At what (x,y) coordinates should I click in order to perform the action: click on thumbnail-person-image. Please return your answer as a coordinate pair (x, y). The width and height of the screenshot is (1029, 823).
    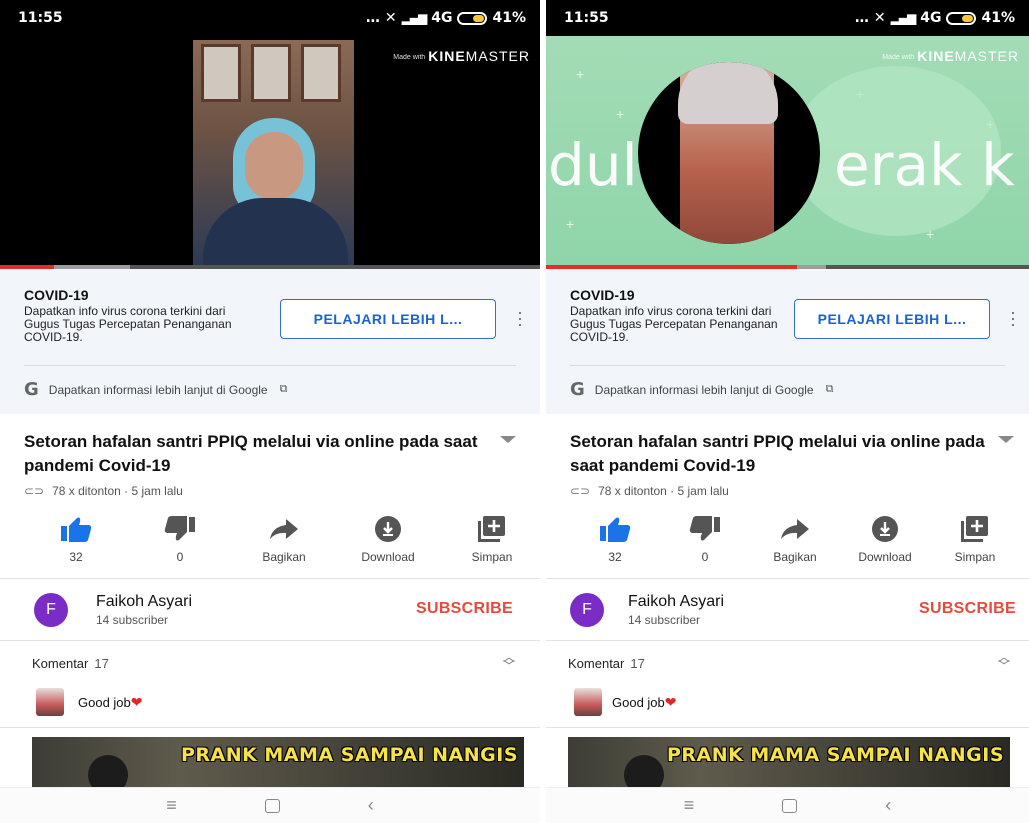
    Looking at the image, I should click on (108, 771).